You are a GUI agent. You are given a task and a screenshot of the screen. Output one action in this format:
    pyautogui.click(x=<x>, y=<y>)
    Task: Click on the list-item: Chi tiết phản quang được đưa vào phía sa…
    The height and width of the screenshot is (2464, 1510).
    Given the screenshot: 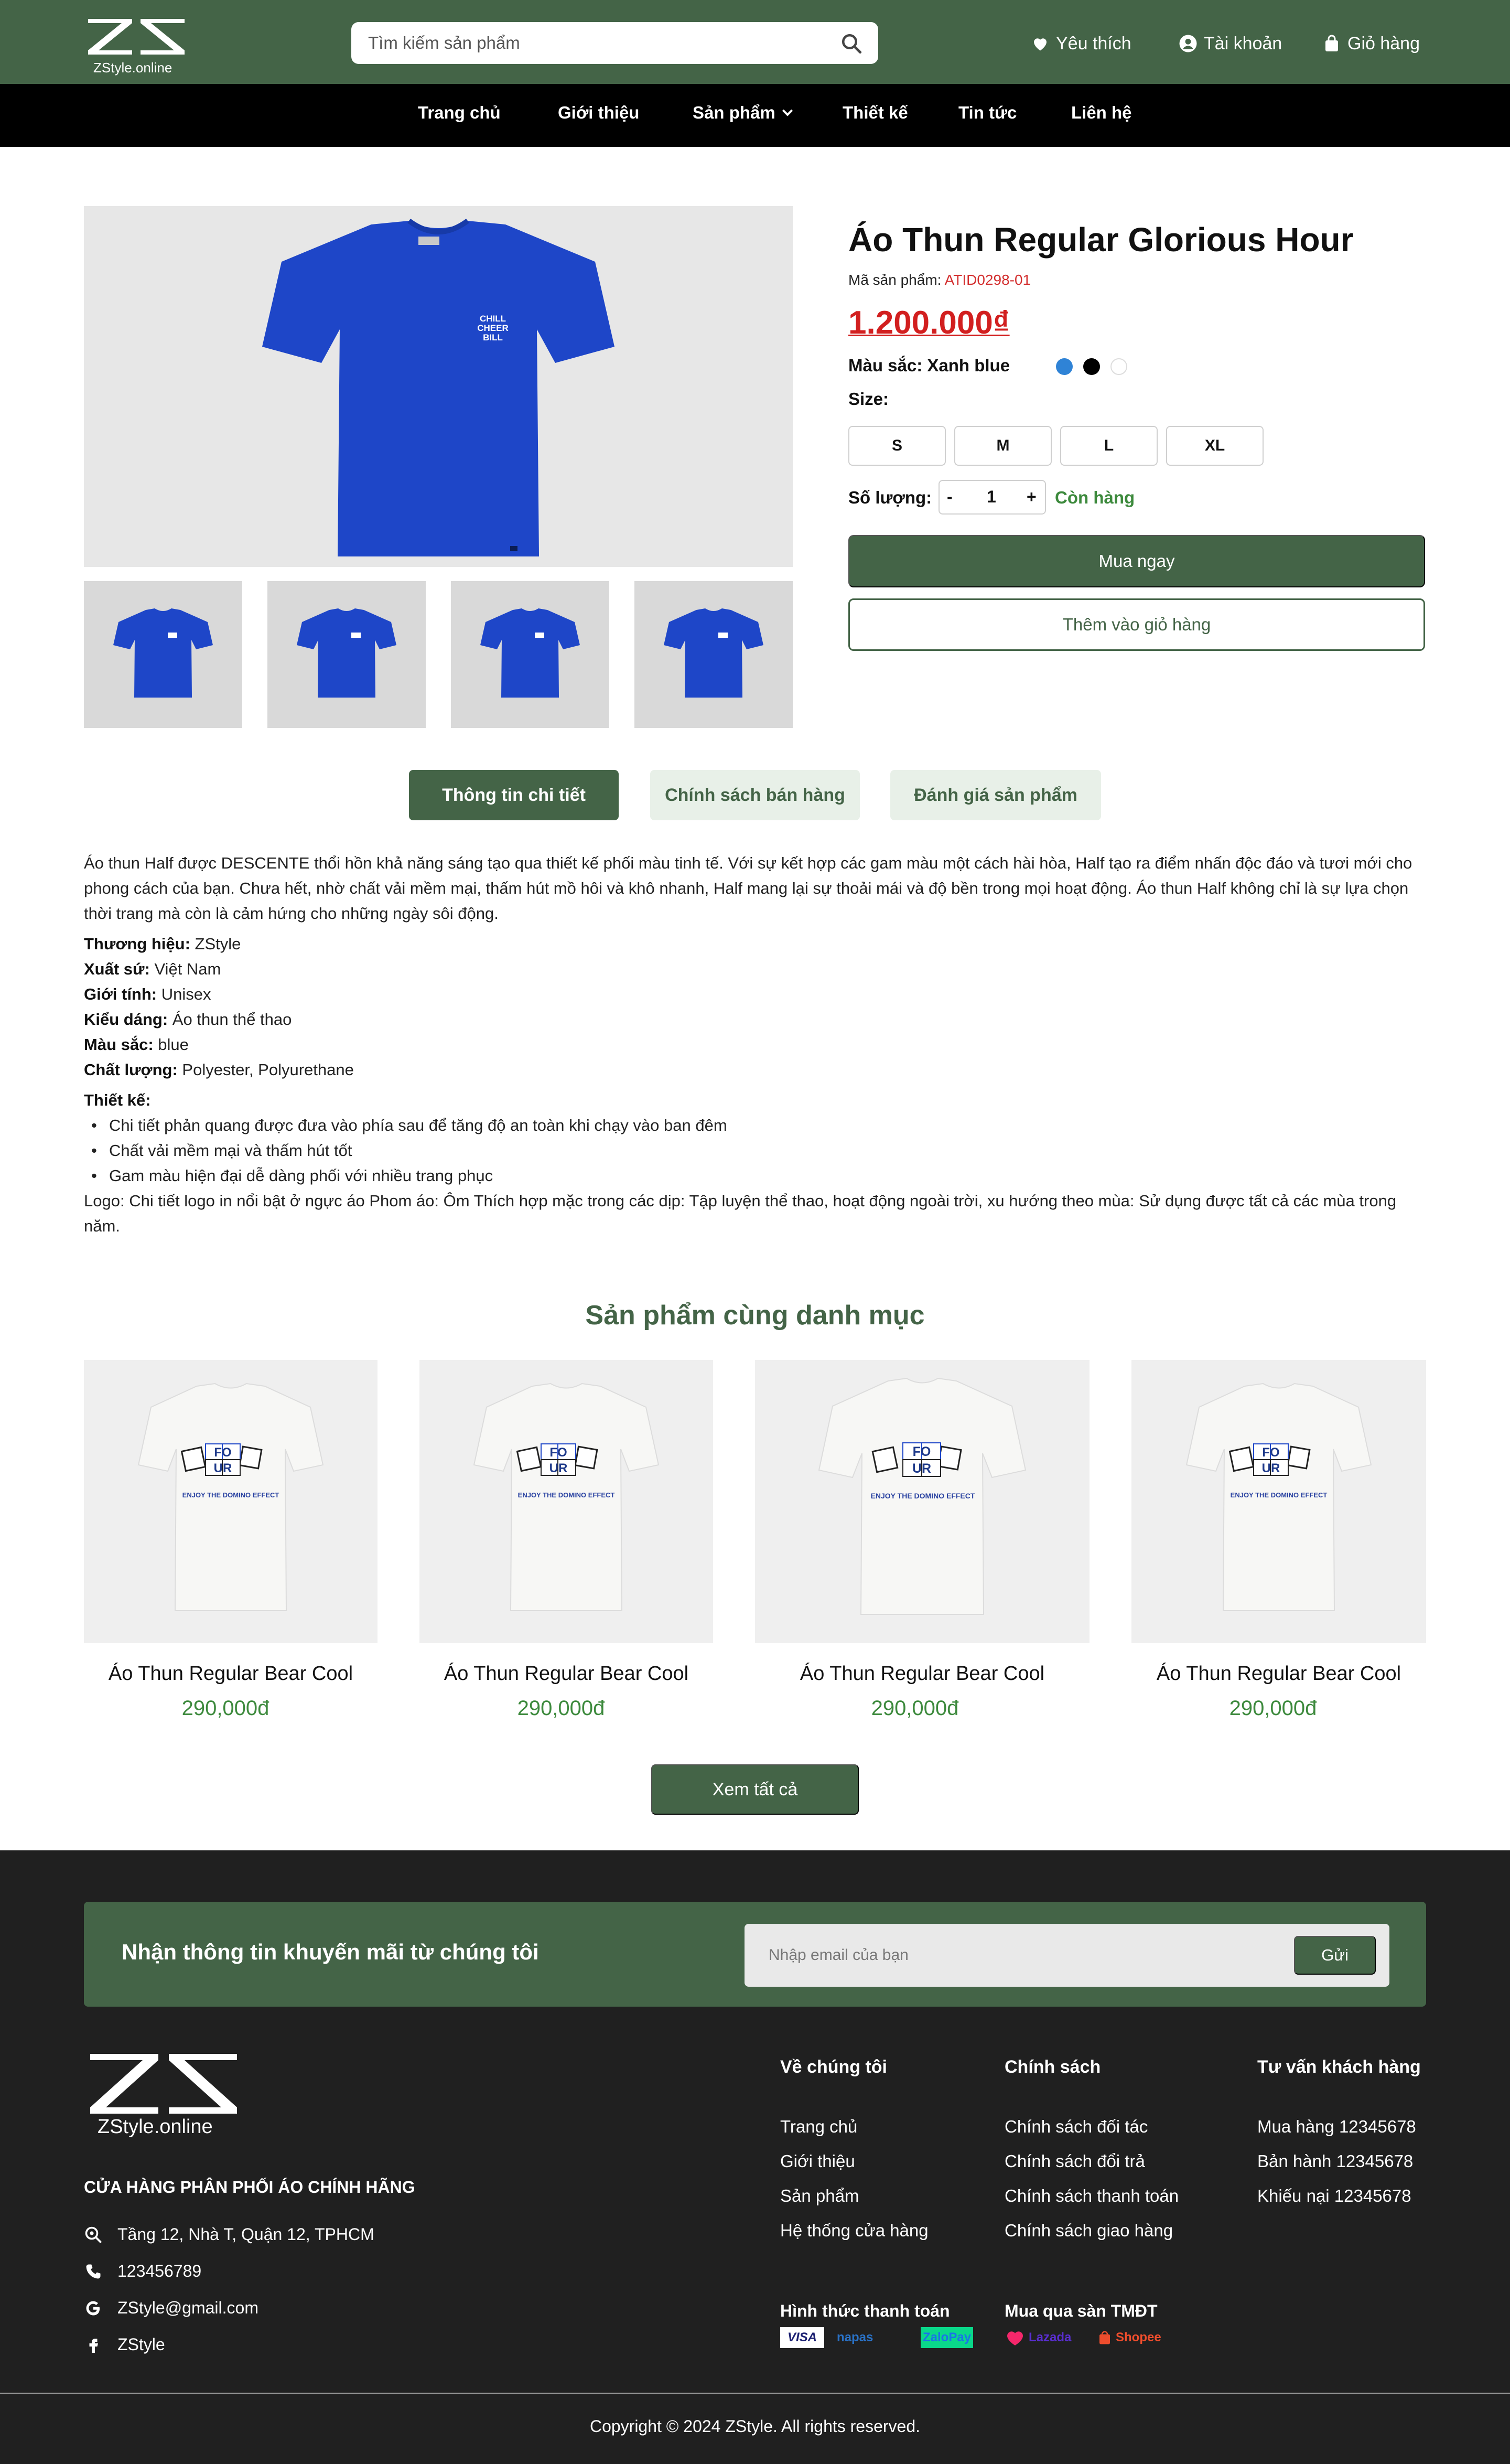 What is the action you would take?
    pyautogui.click(x=755, y=1125)
    